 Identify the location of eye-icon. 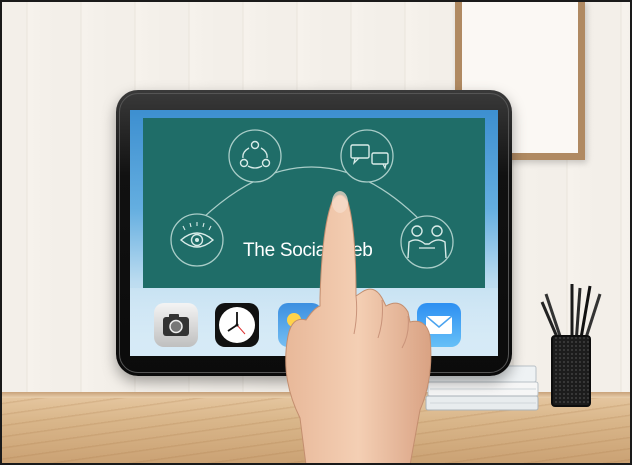
(197, 240).